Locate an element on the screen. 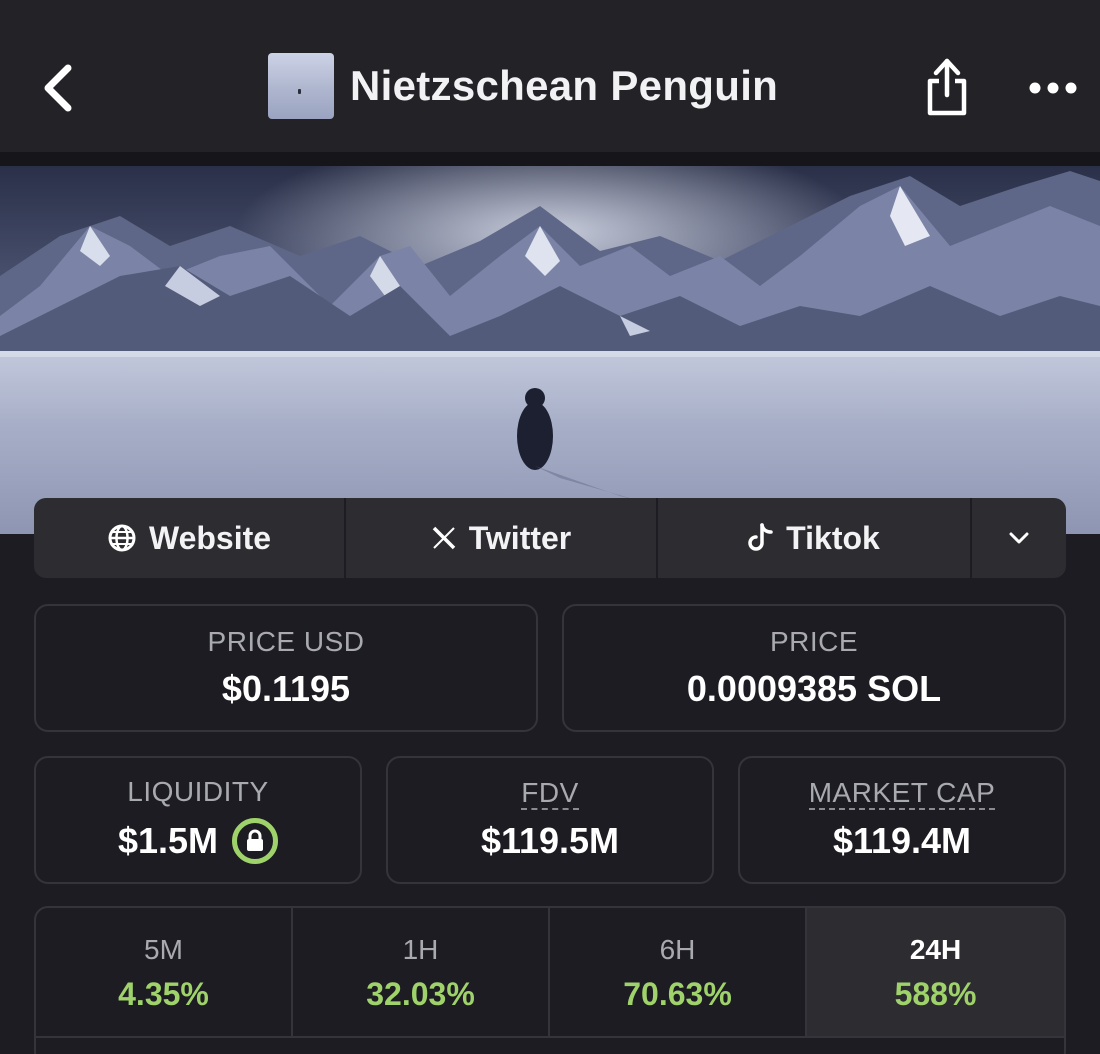 The width and height of the screenshot is (1100, 1054). page-title: Nietzschean Penguin is located at coordinates (564, 85).